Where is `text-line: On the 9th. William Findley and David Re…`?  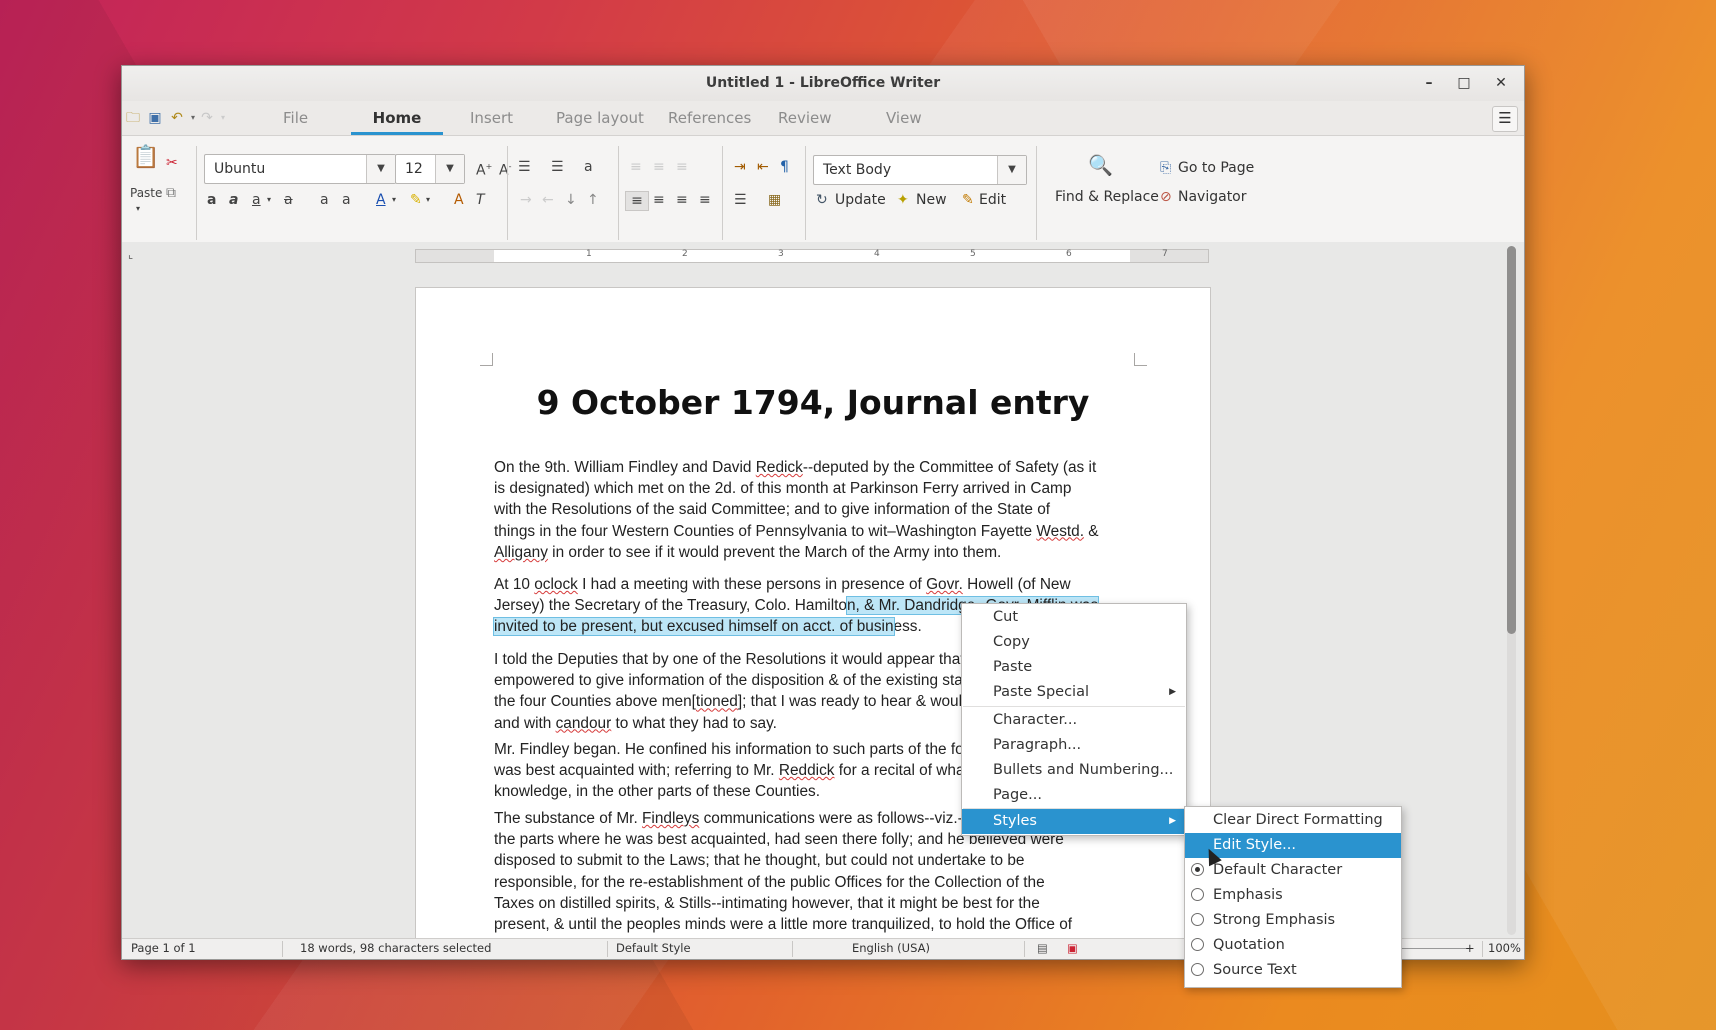
text-line: On the 9th. William Findley and David Re… is located at coordinates (814, 467).